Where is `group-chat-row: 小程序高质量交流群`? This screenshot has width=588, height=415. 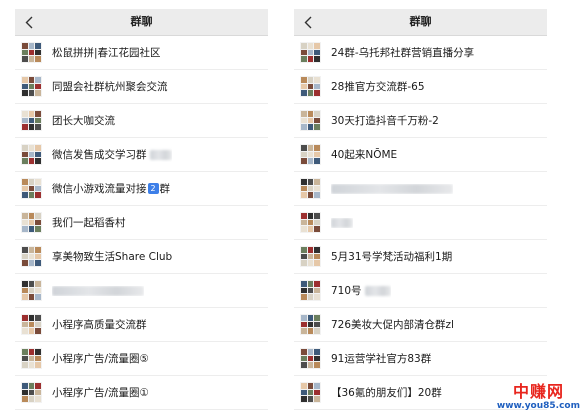
group-chat-row: 小程序高质量交流群 is located at coordinates (141, 325).